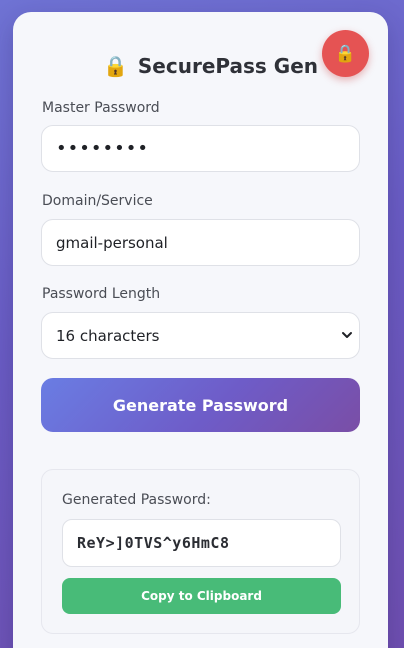 The image size is (404, 648). I want to click on length-select-value: 16 characters, so click(108, 335).